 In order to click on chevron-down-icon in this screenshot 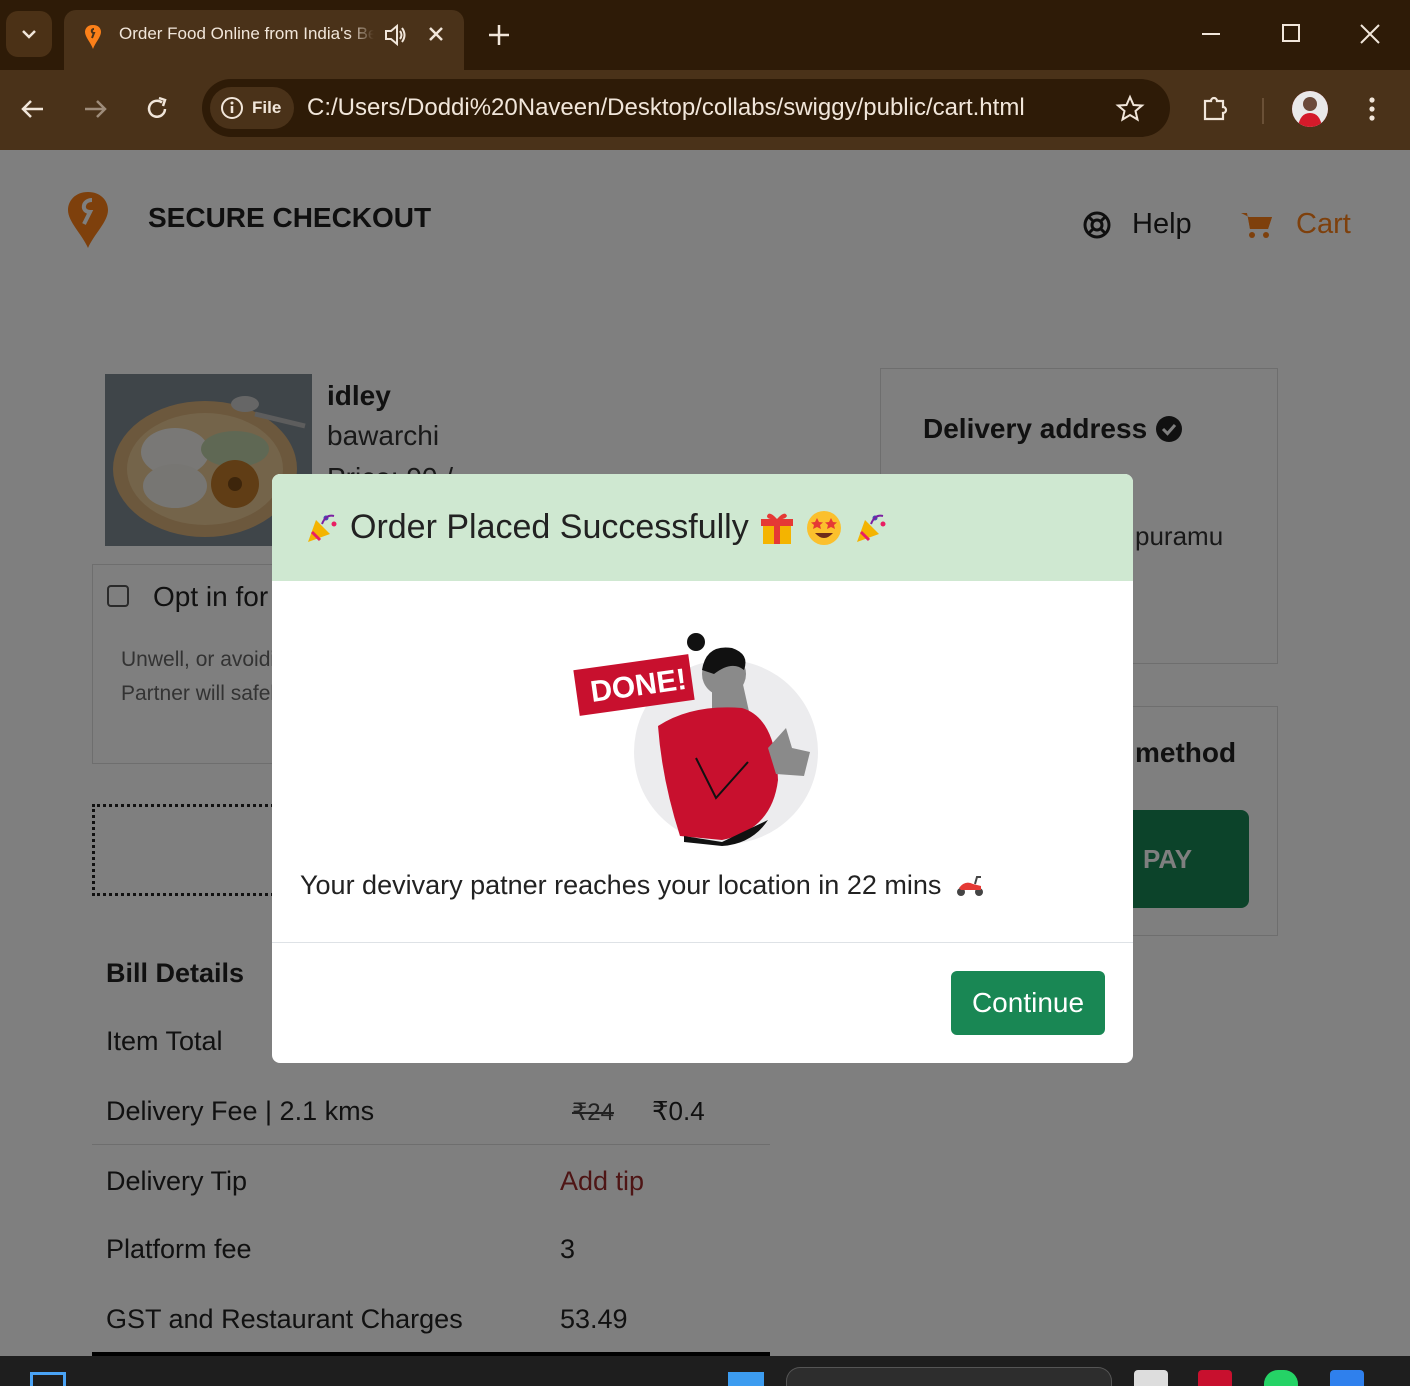, I will do `click(29, 34)`.